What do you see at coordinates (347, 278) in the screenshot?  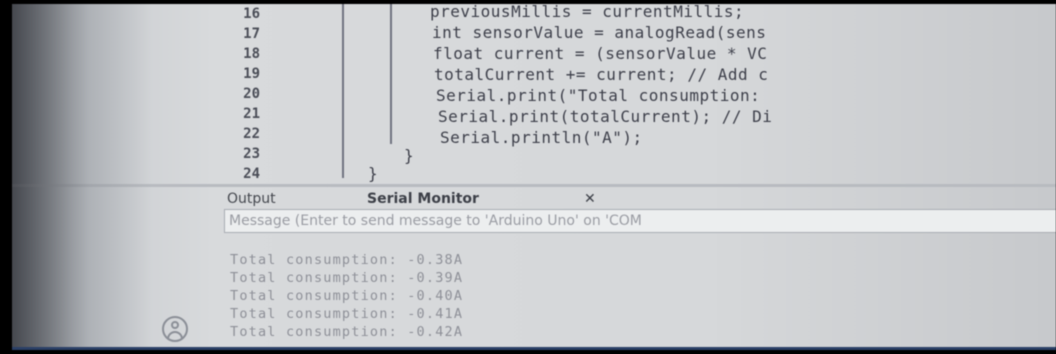 I see `serial-output-line: Total consumption: -0.39A` at bounding box center [347, 278].